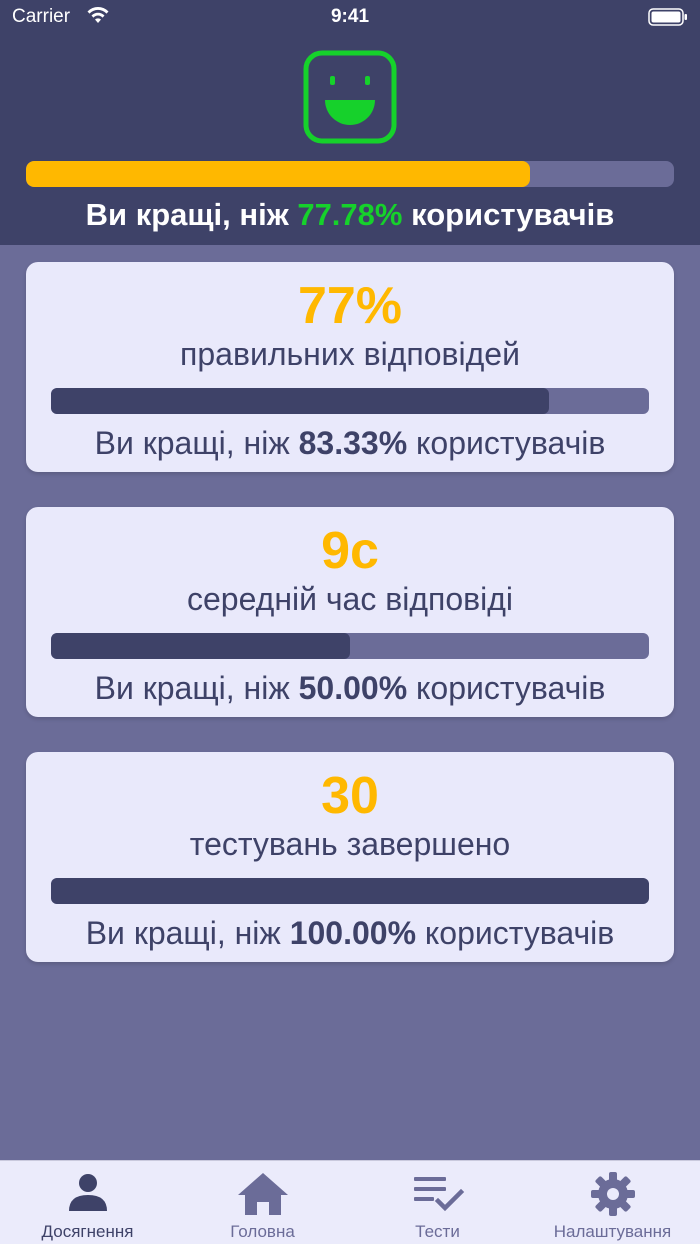  I want to click on overall-ranking-suffix: користувачів, so click(508, 214).